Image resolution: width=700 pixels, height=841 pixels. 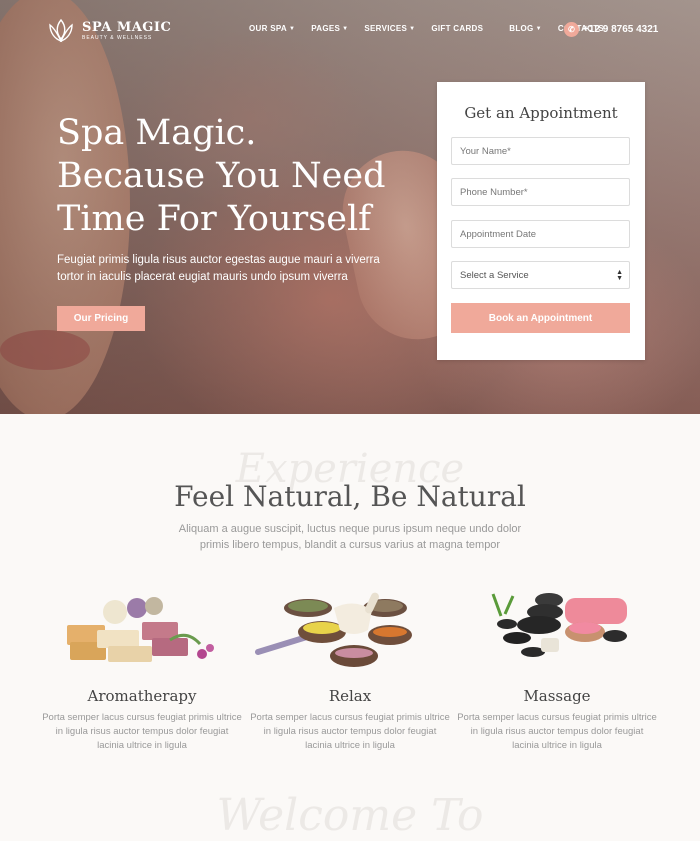 What do you see at coordinates (157, 133) in the screenshot?
I see `headline-line: Spa Magic.` at bounding box center [157, 133].